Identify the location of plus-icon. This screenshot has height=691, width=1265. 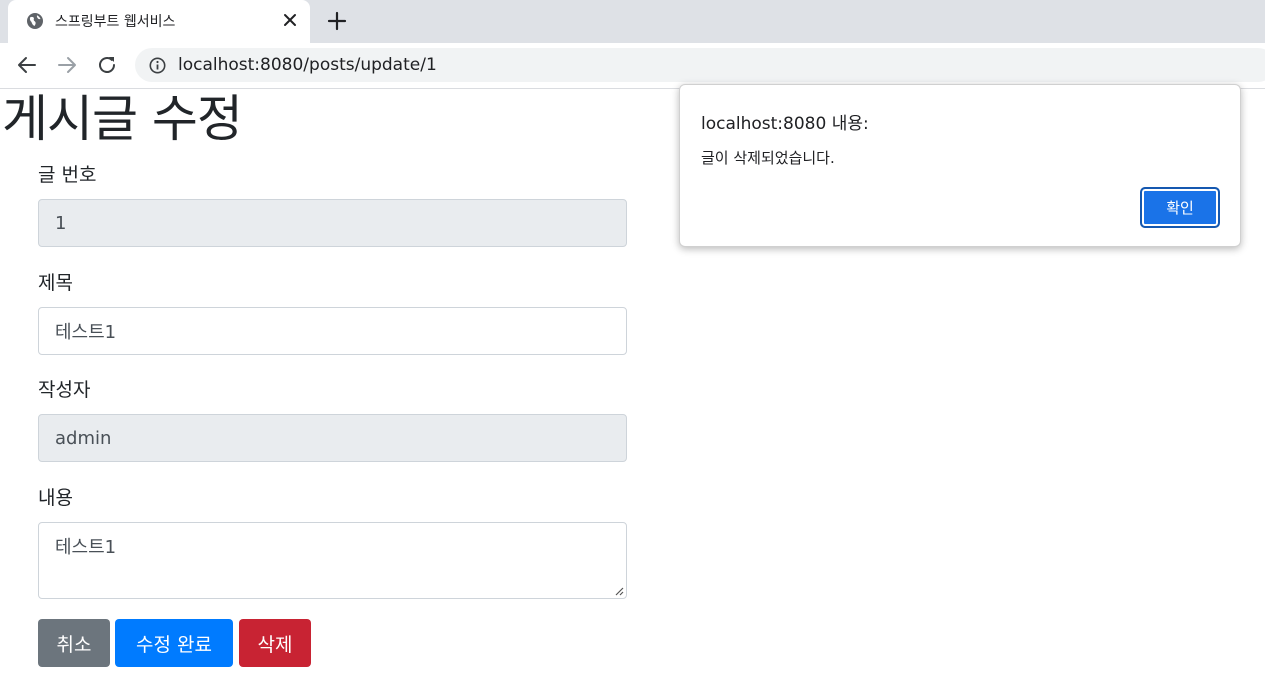
(337, 21).